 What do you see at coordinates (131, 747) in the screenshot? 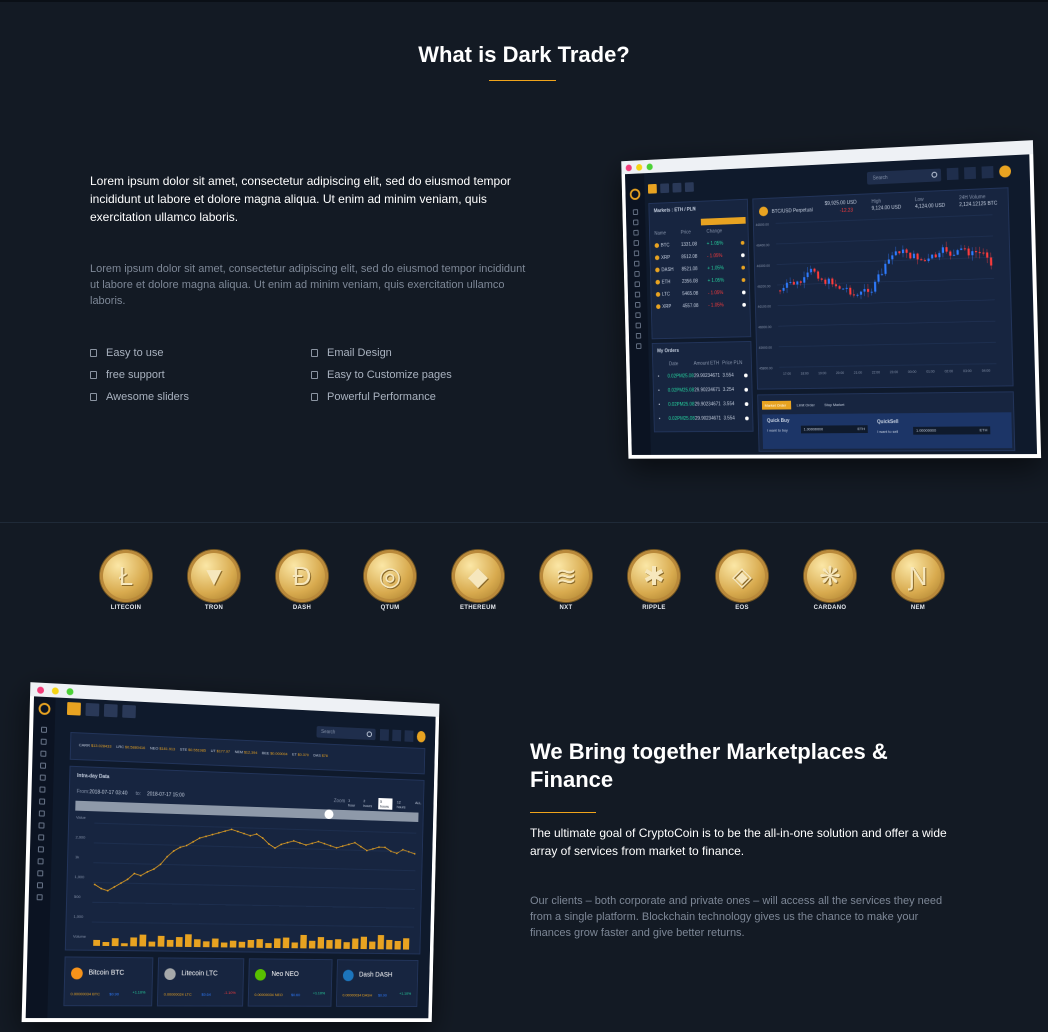
I see `ticker-item: LRC $0.5880416` at bounding box center [131, 747].